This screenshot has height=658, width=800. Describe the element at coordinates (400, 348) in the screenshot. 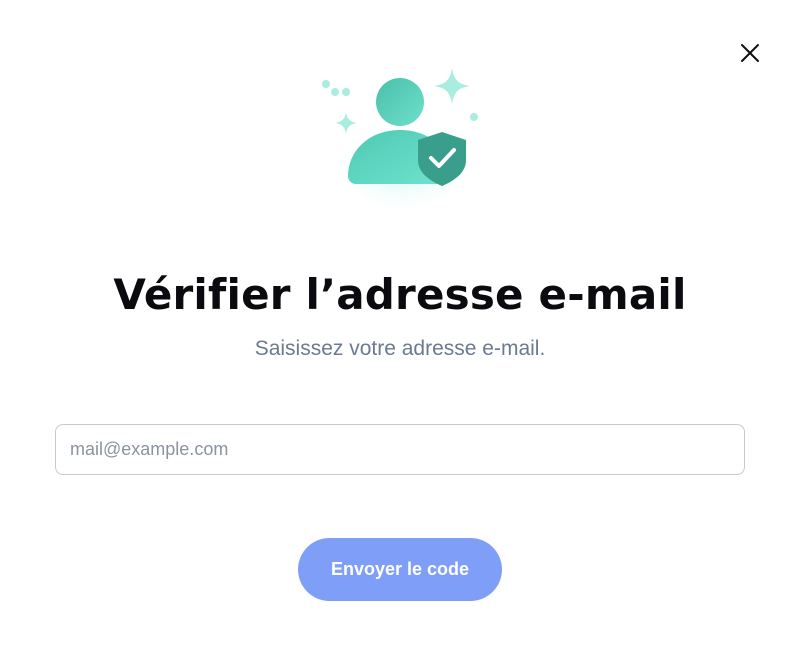

I see `page-subtitle: Saisissez votre adresse e-mail.` at that location.